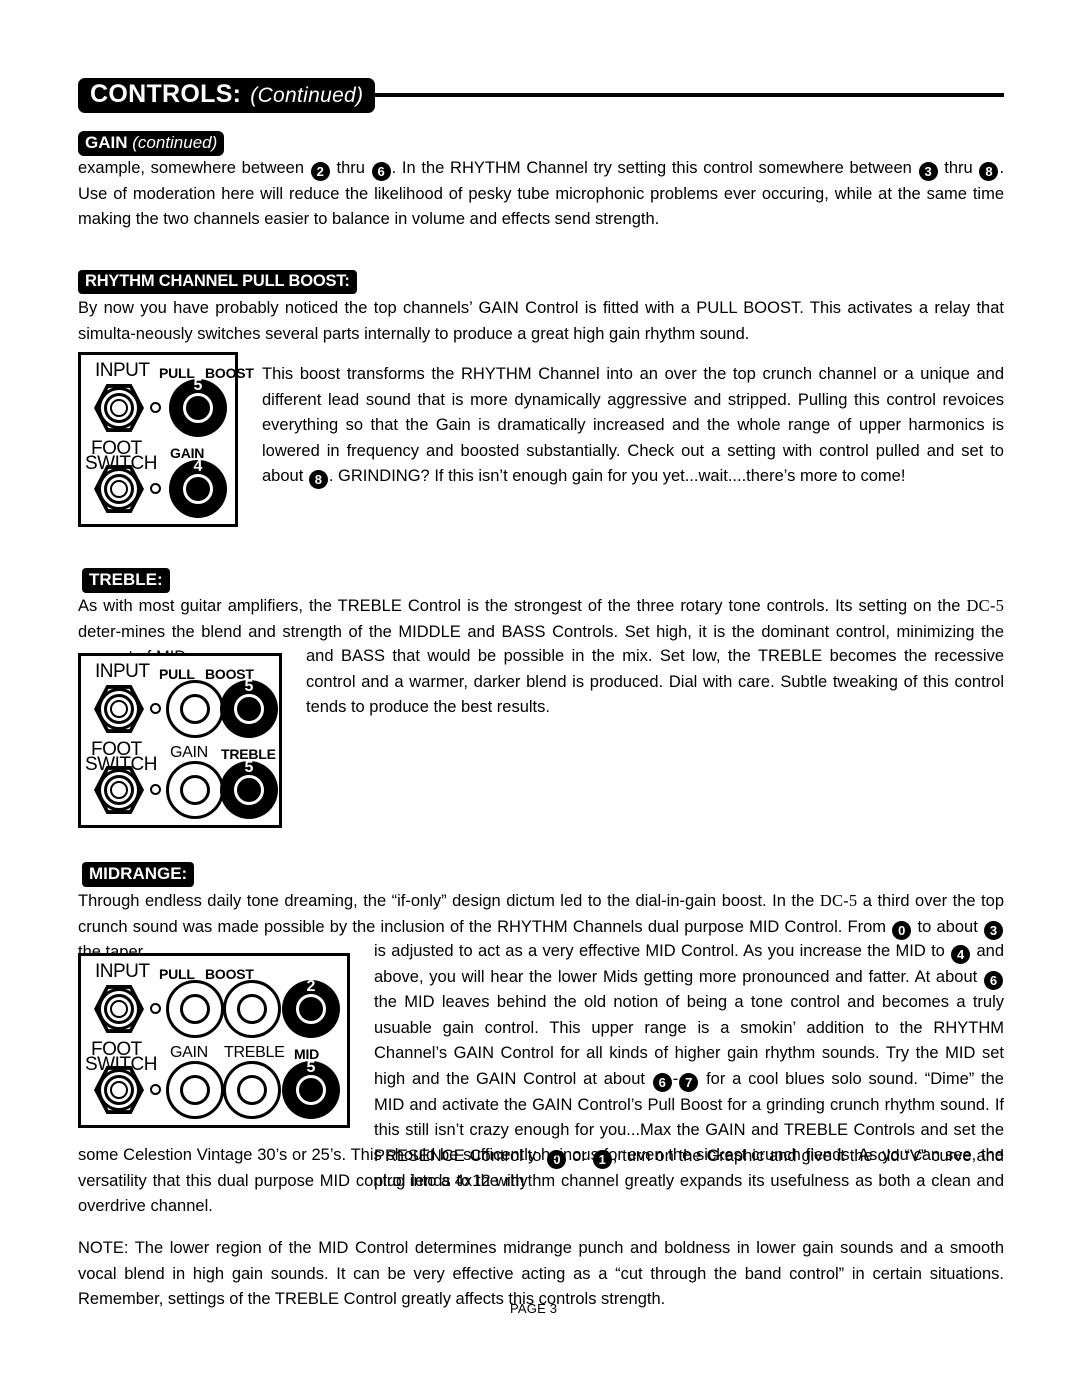  Describe the element at coordinates (166, 93) in the screenshot. I see `chapter-title: CONTROLS:` at that location.